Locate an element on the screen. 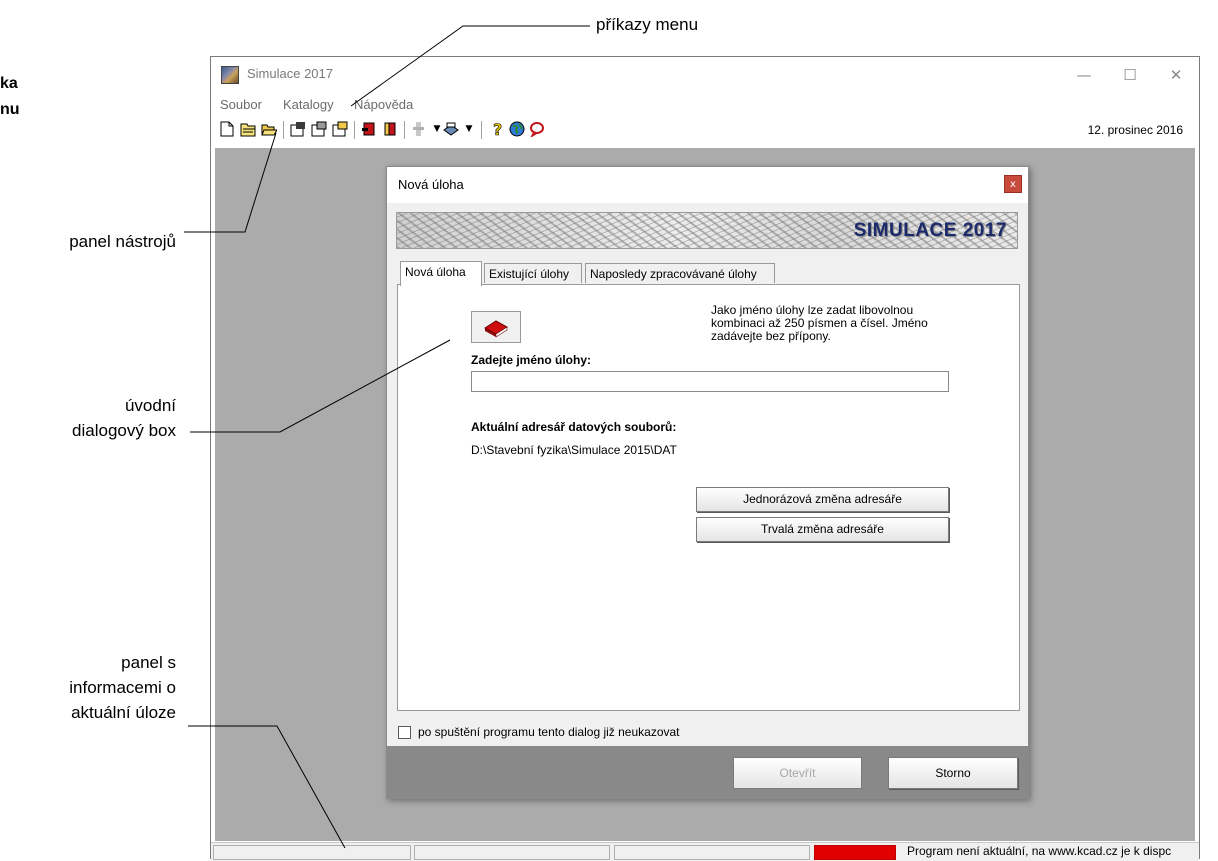 Image resolution: width=1218 pixels, height=861 pixels. status-alert-indicator is located at coordinates (855, 852).